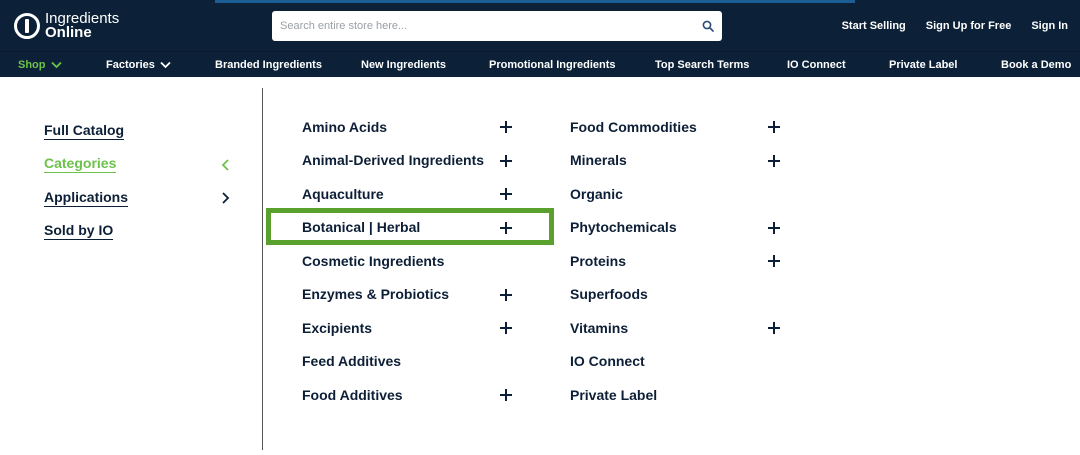  Describe the element at coordinates (816, 65) in the screenshot. I see `nav-io-connect: IO Connect` at that location.